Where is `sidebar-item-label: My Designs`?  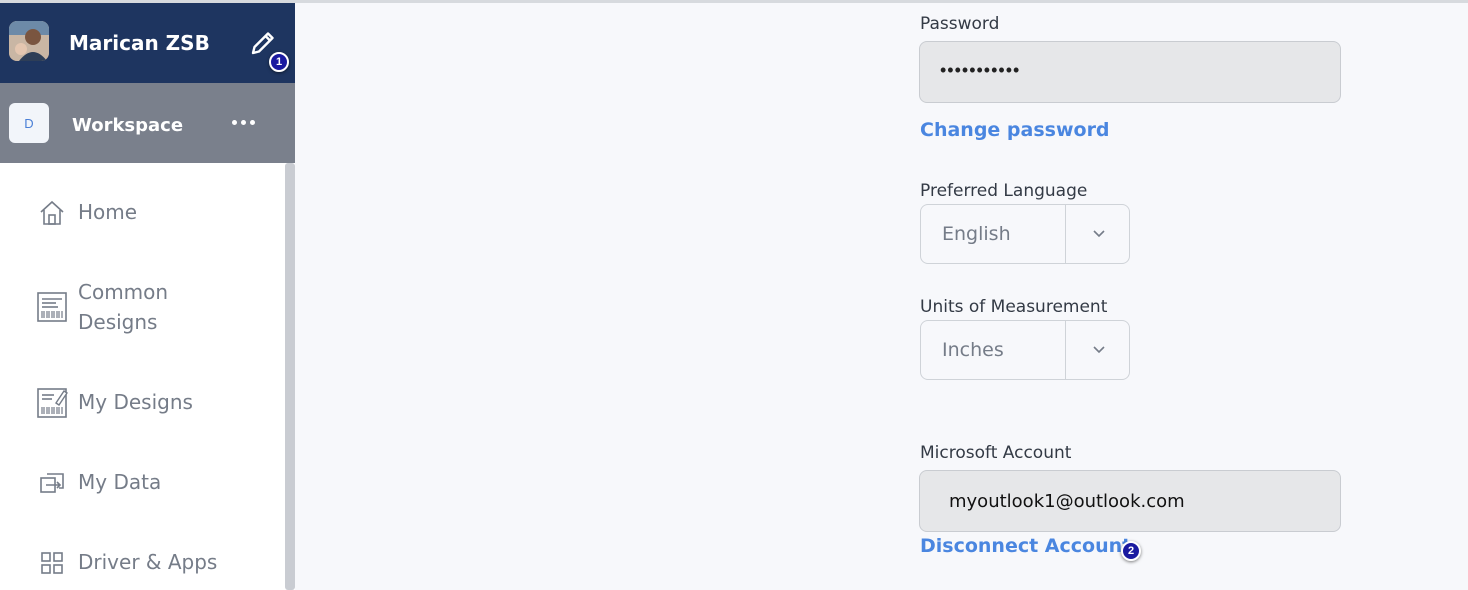
sidebar-item-label: My Designs is located at coordinates (135, 402).